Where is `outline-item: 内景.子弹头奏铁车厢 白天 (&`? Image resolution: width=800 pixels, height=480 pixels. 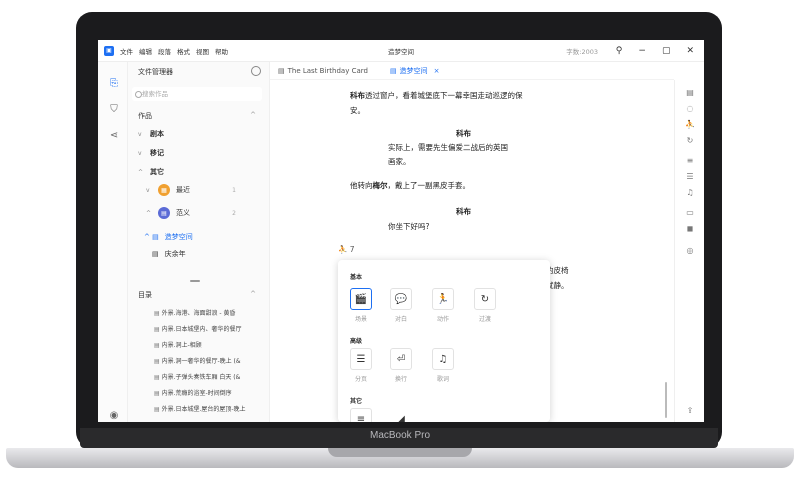 outline-item: 内景.子弹头奏铁车厢 白天 (& is located at coordinates (208, 376).